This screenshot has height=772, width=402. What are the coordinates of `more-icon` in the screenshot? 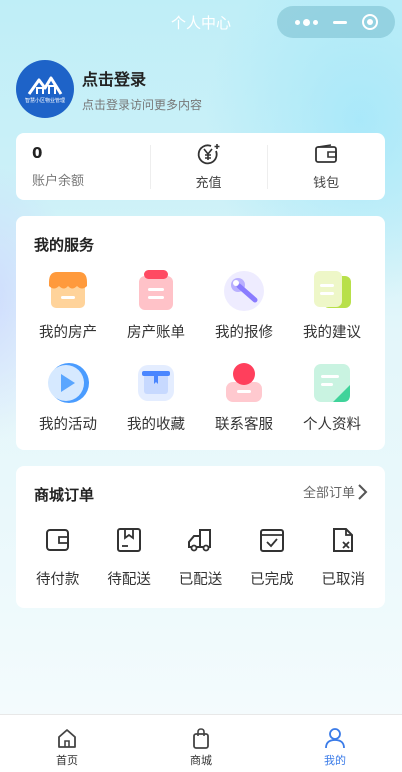 It's located at (306, 22).